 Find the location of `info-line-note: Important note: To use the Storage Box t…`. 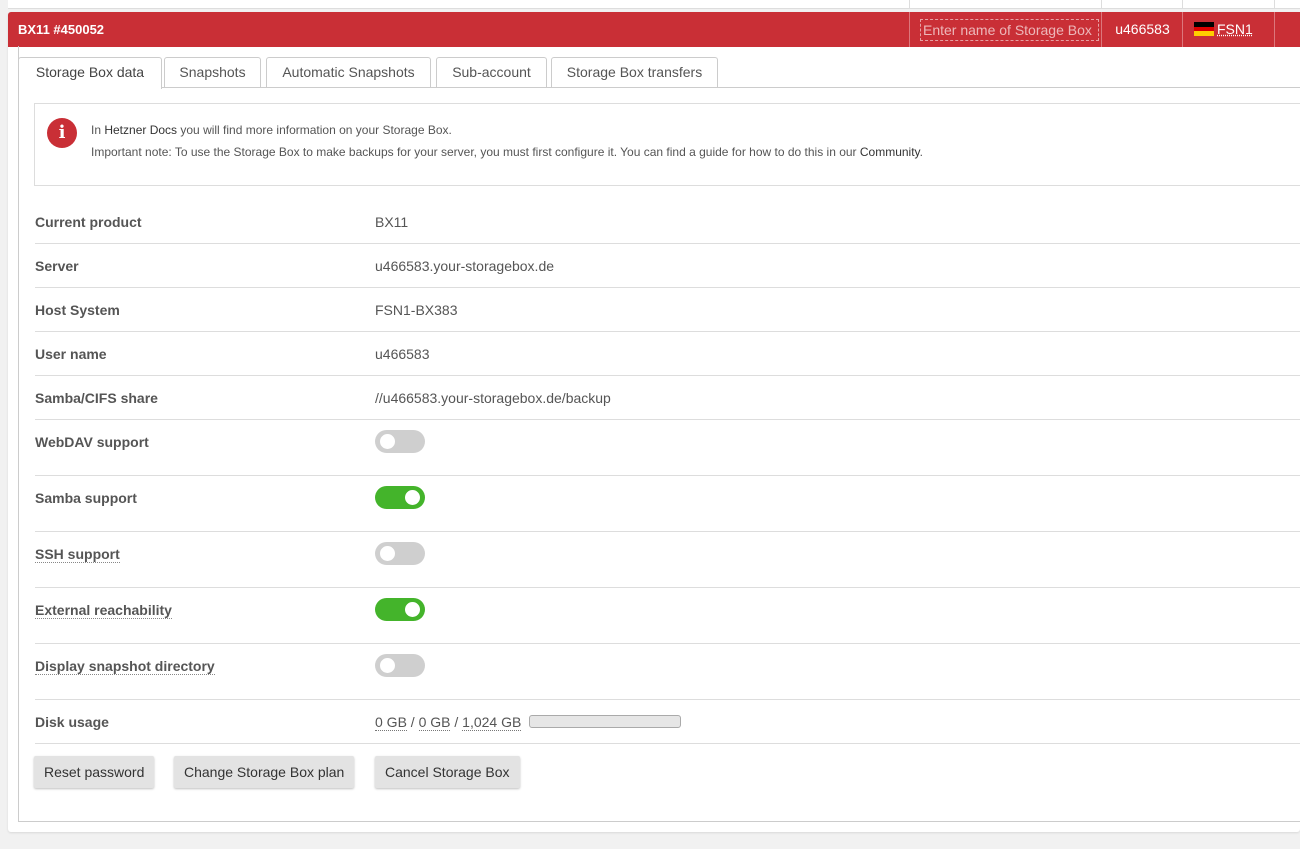

info-line-note: Important note: To use the Storage Box t… is located at coordinates (507, 152).